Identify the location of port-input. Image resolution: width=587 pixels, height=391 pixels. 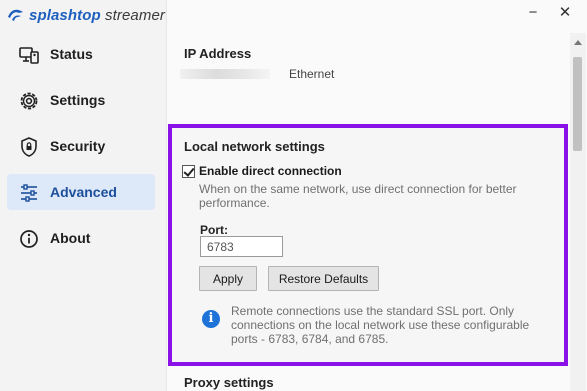
(241, 246).